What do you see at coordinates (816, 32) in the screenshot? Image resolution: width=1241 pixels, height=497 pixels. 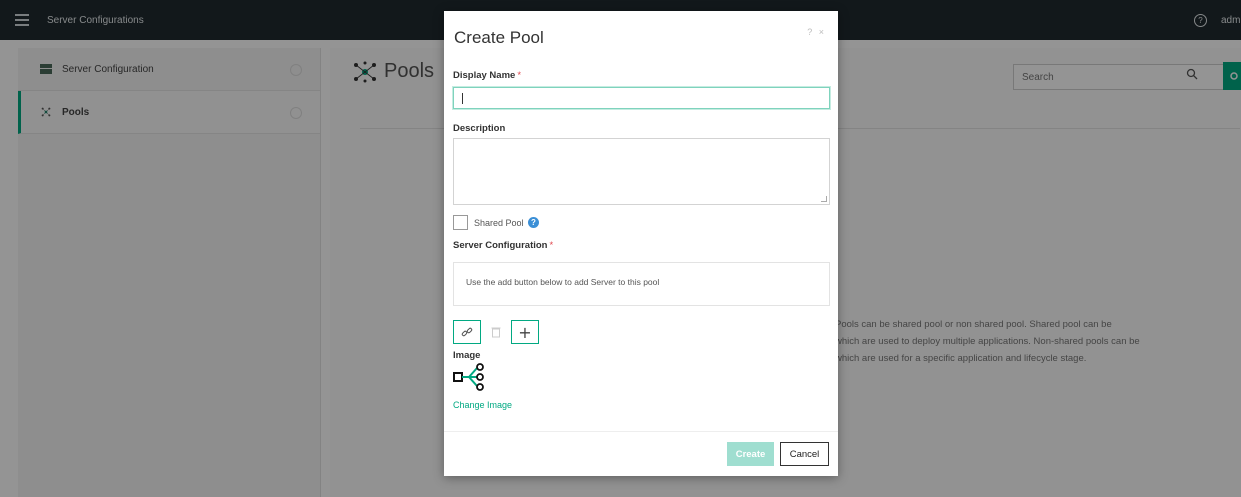 I see `dialog-help-close-icon: ? ×` at bounding box center [816, 32].